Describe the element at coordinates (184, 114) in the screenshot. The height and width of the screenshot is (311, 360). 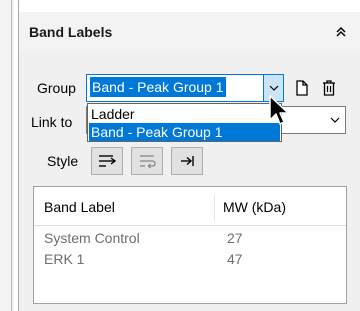
I see `dropdown-item-ladder: Ladder` at that location.